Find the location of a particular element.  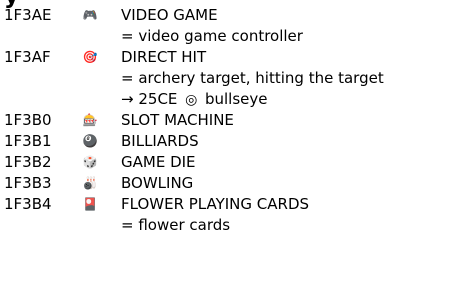

code-point: 1F3B3 is located at coordinates (28, 183).